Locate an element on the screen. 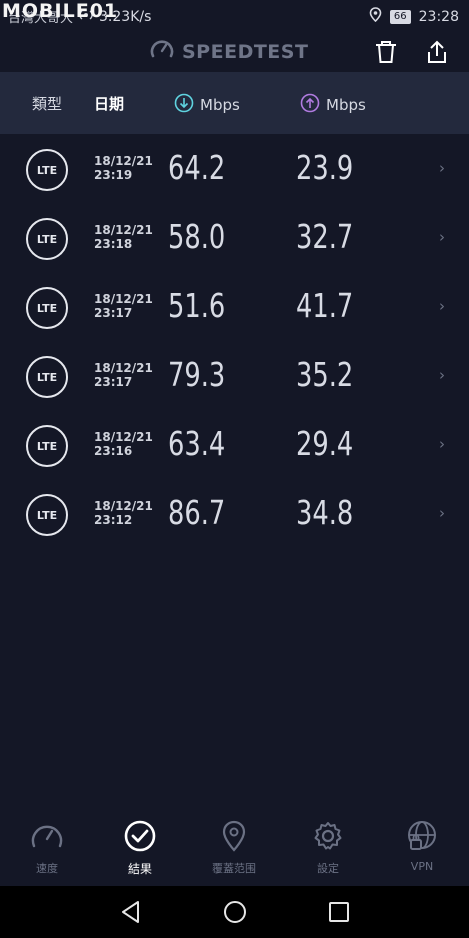  share-icon is located at coordinates (437, 52).